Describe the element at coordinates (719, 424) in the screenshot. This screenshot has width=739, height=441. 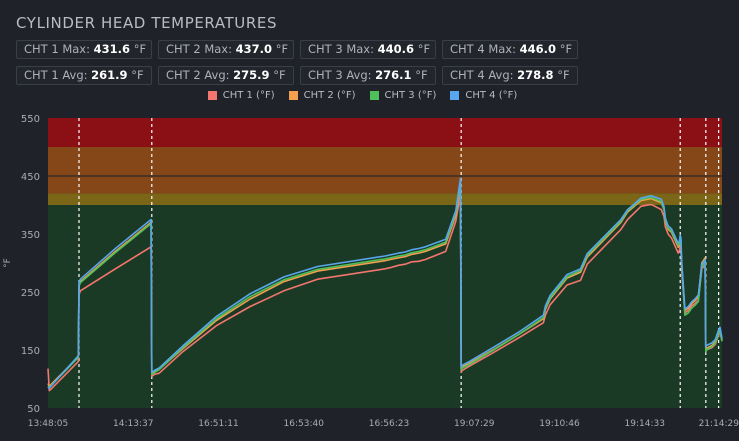
I see `x-tick-label: 21:14:29` at that location.